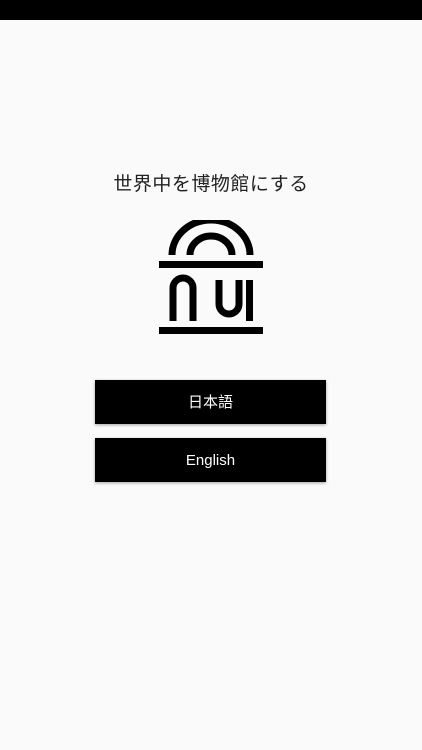 The width and height of the screenshot is (422, 750). Describe the element at coordinates (211, 10) in the screenshot. I see `status-bar` at that location.